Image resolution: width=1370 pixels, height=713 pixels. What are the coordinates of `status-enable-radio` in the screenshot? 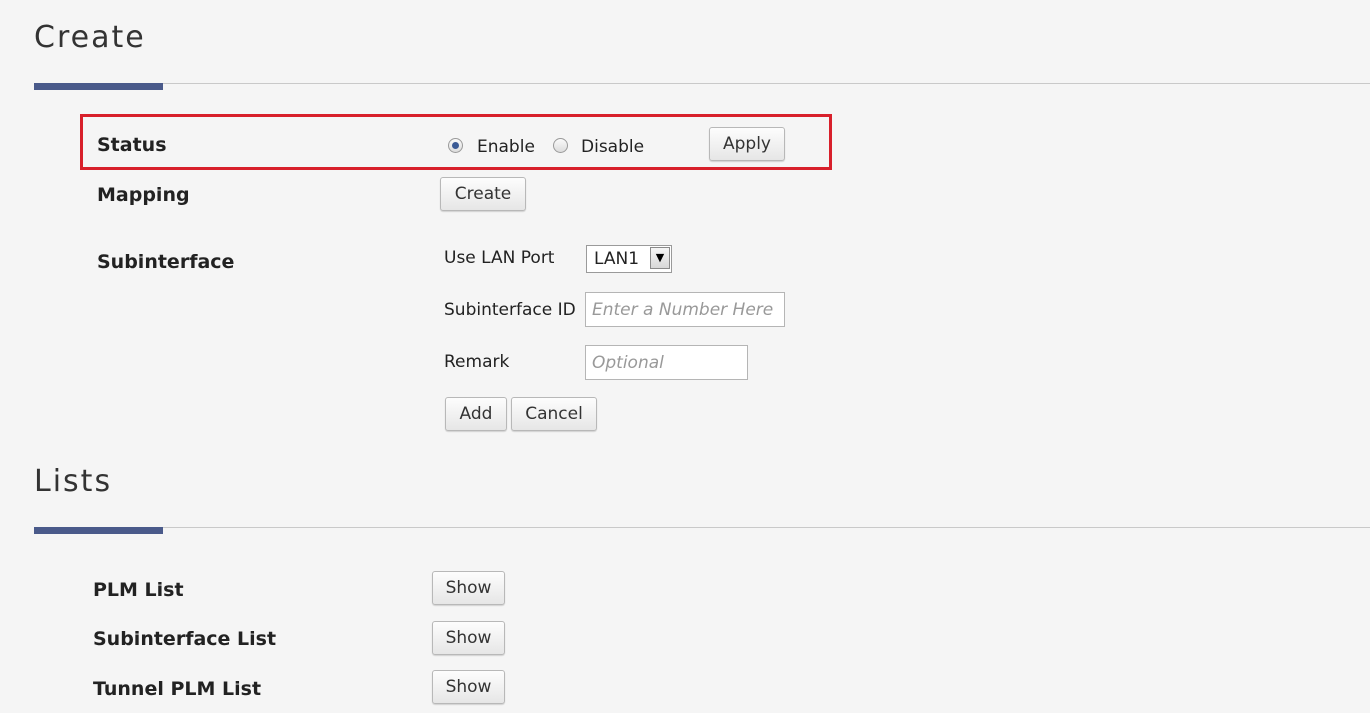 It's located at (455, 145).